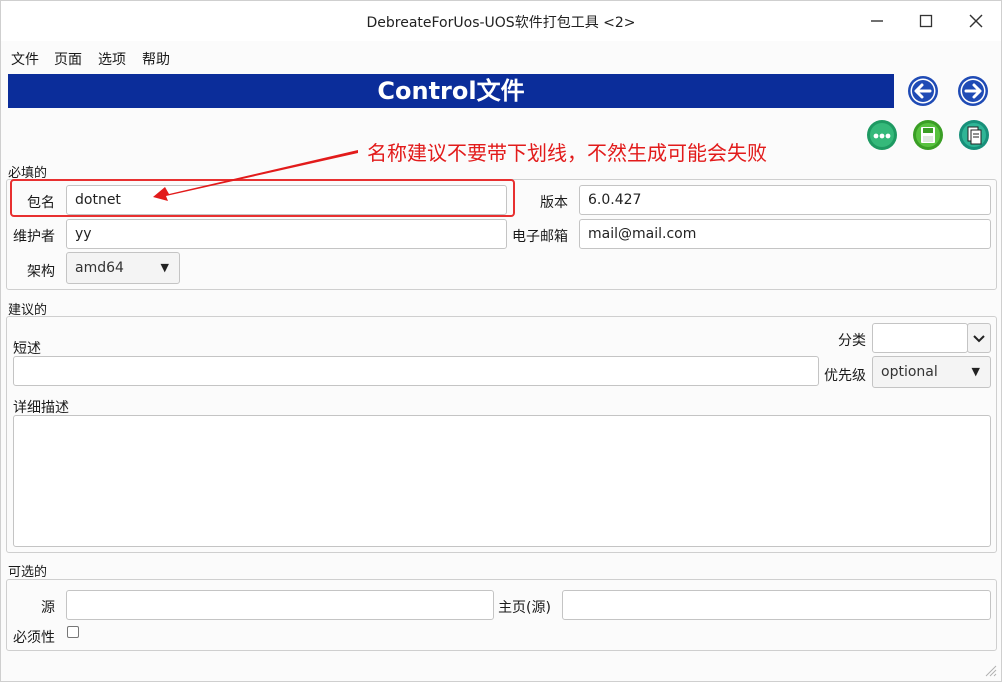 The width and height of the screenshot is (1002, 682). I want to click on long-description-label: 详细描述, so click(41, 408).